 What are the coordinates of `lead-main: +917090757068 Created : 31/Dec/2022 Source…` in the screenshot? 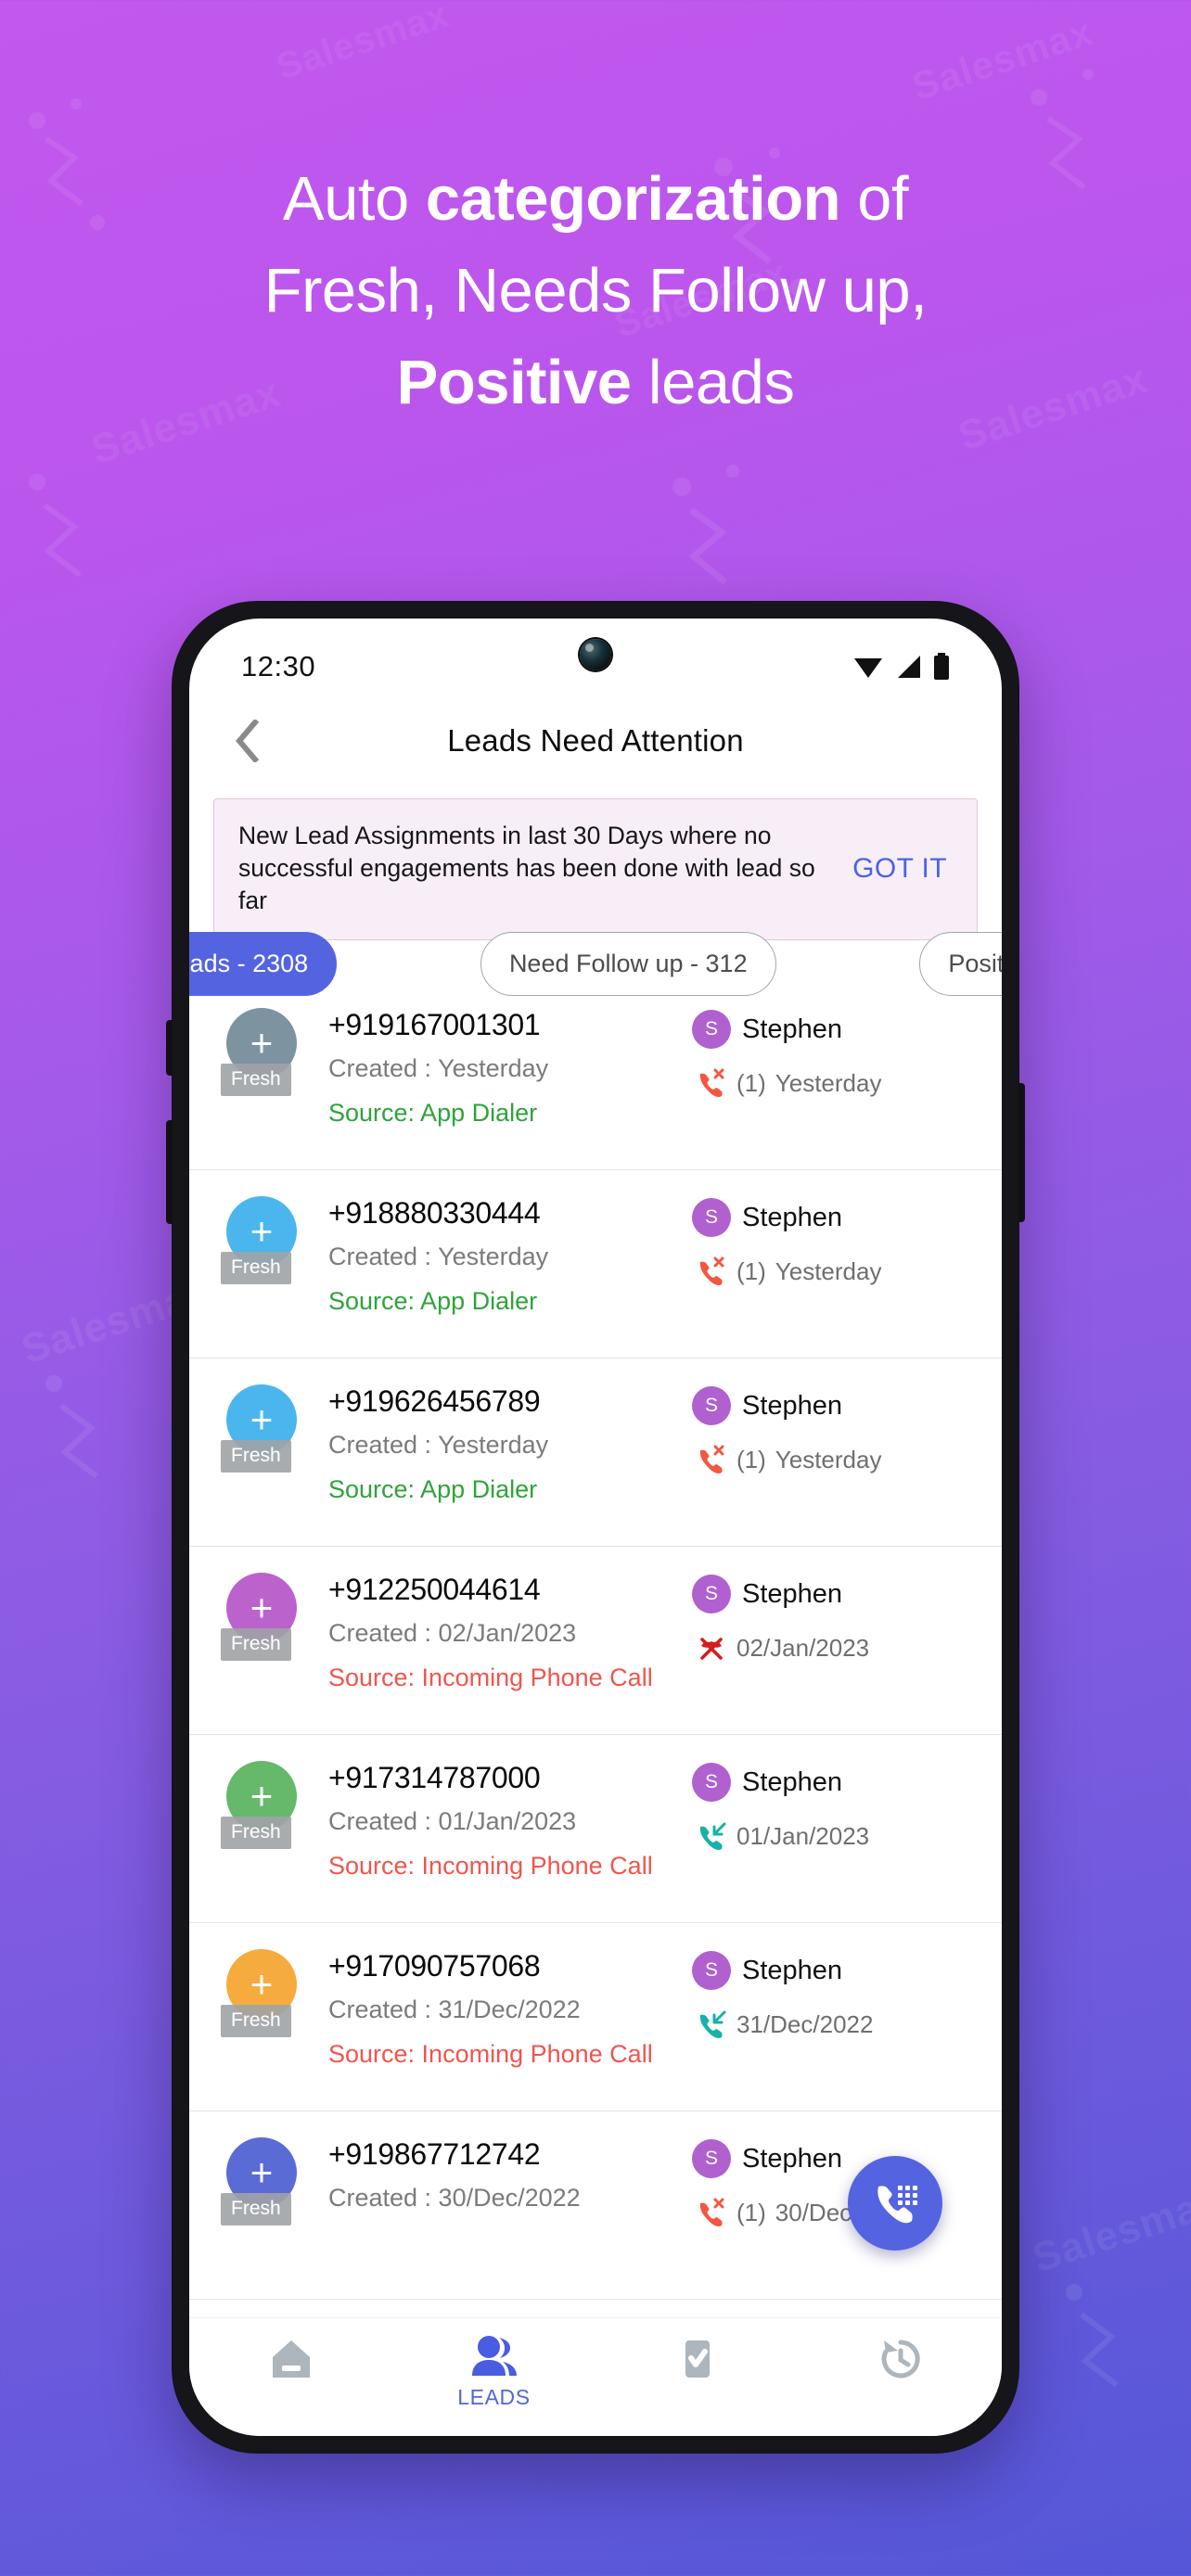 It's located at (508, 2008).